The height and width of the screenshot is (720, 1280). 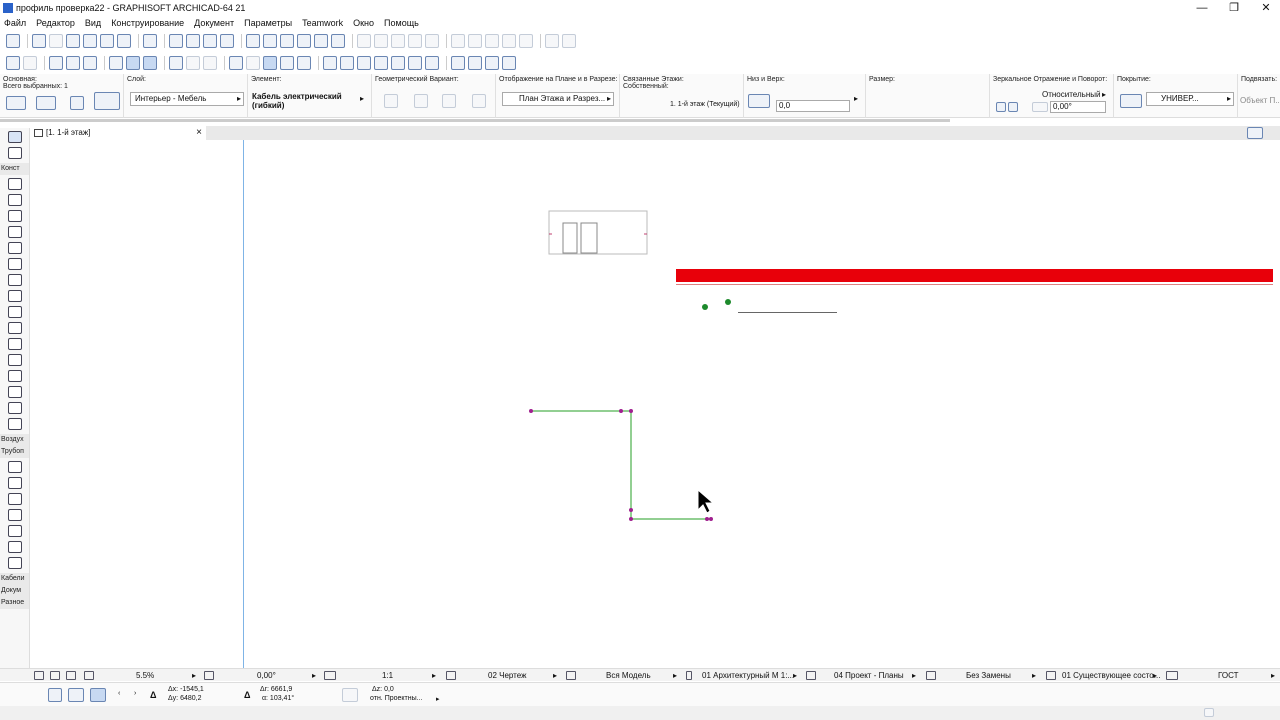 What do you see at coordinates (270, 63) in the screenshot?
I see `reference-icon` at bounding box center [270, 63].